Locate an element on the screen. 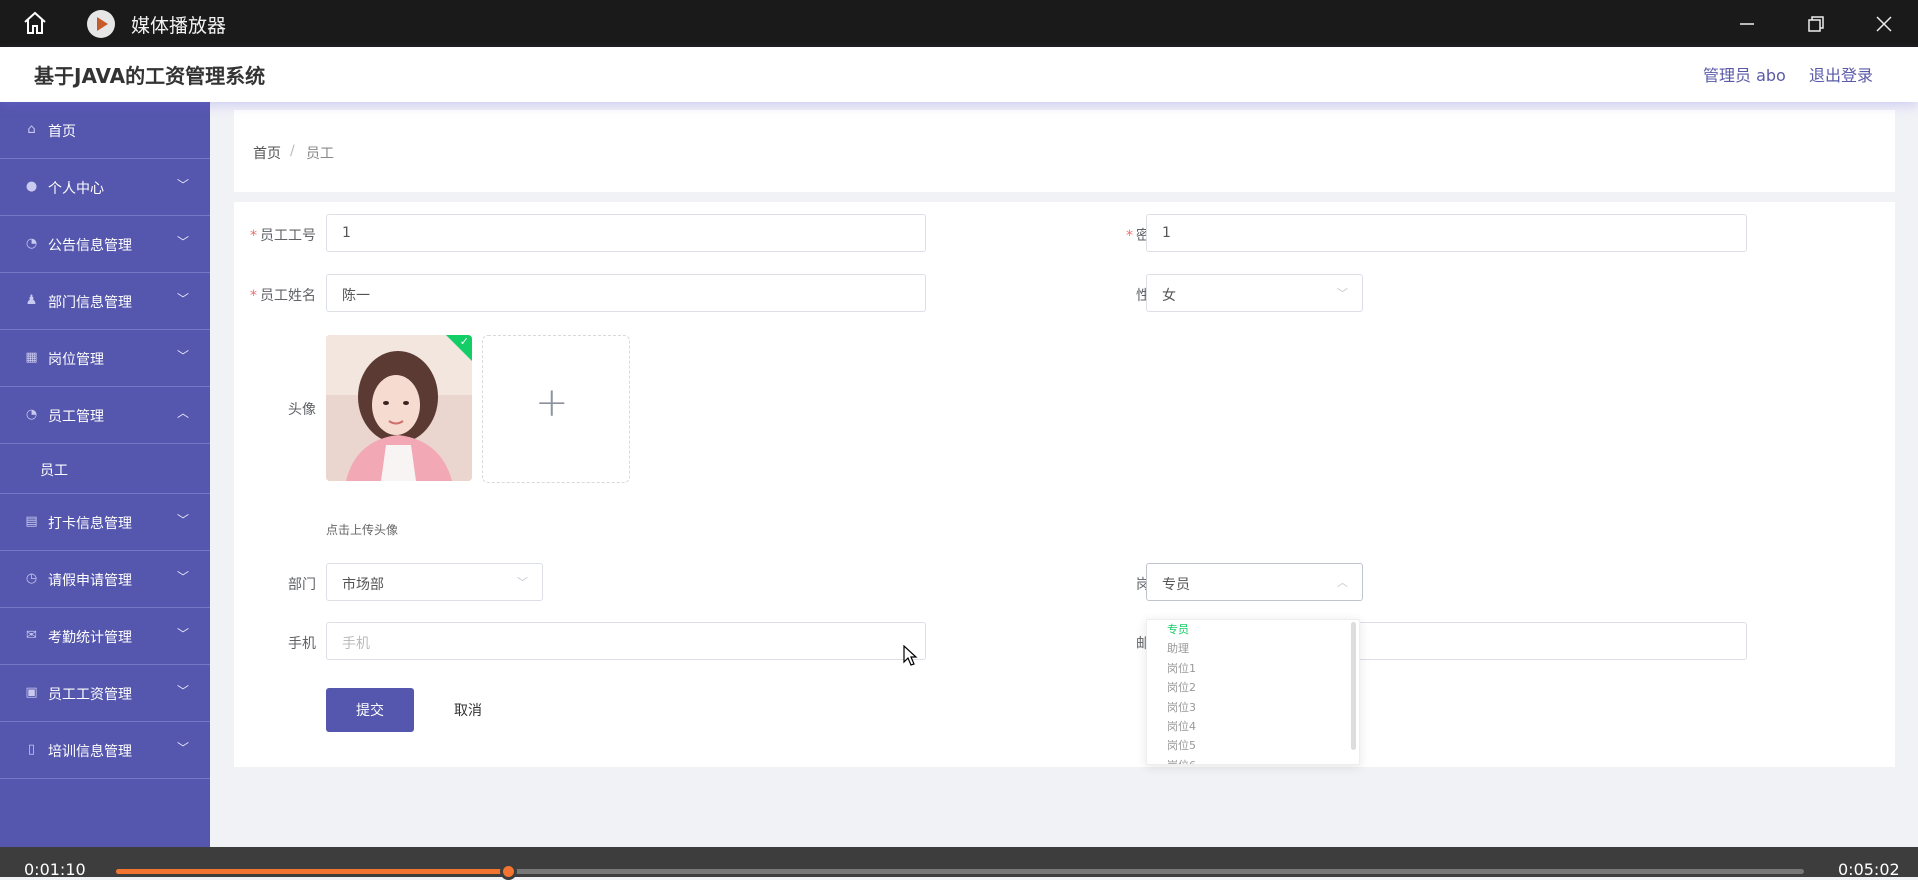 The width and height of the screenshot is (1918, 880). position-dropdown: 专员 助理 岗位1 岗位2 岗位3 岗位4 岗位5 岗位6 is located at coordinates (1253, 692).